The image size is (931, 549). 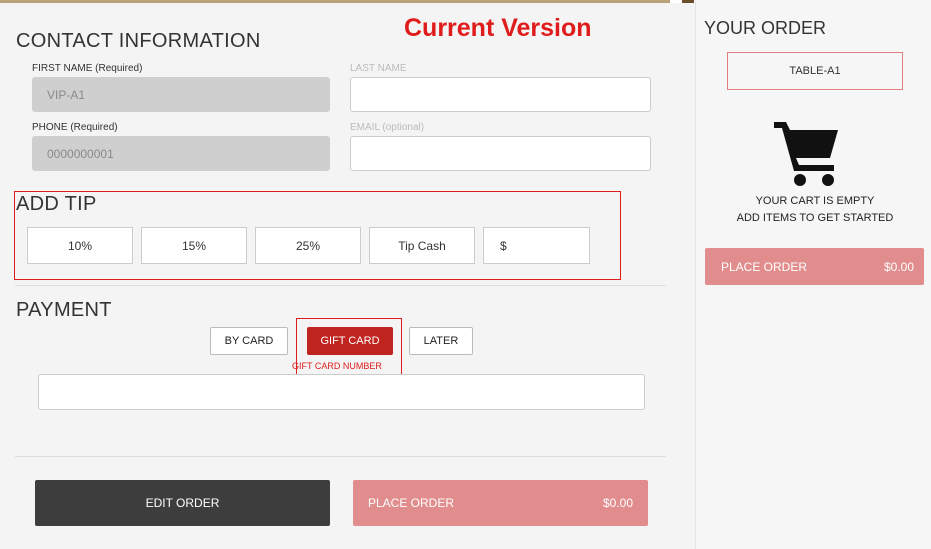 What do you see at coordinates (815, 201) in the screenshot?
I see `cart-empty-message: YOUR CART IS EMPTY` at bounding box center [815, 201].